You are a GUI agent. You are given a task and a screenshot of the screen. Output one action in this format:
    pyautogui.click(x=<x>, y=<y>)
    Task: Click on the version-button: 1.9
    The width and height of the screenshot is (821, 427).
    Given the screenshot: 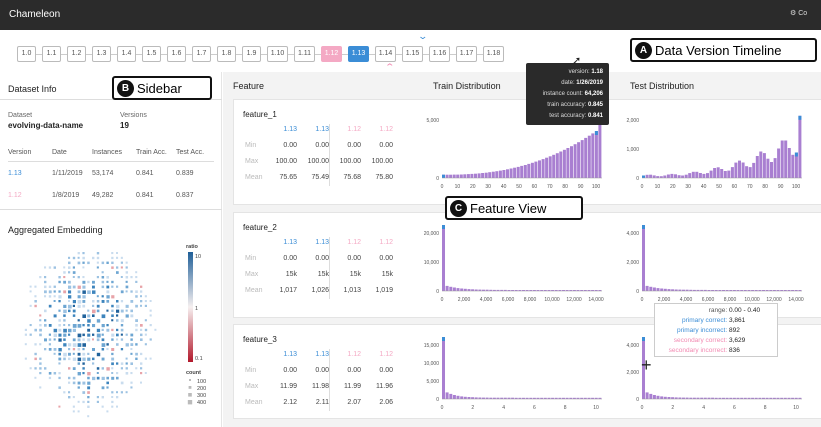 What is the action you would take?
    pyautogui.click(x=251, y=54)
    